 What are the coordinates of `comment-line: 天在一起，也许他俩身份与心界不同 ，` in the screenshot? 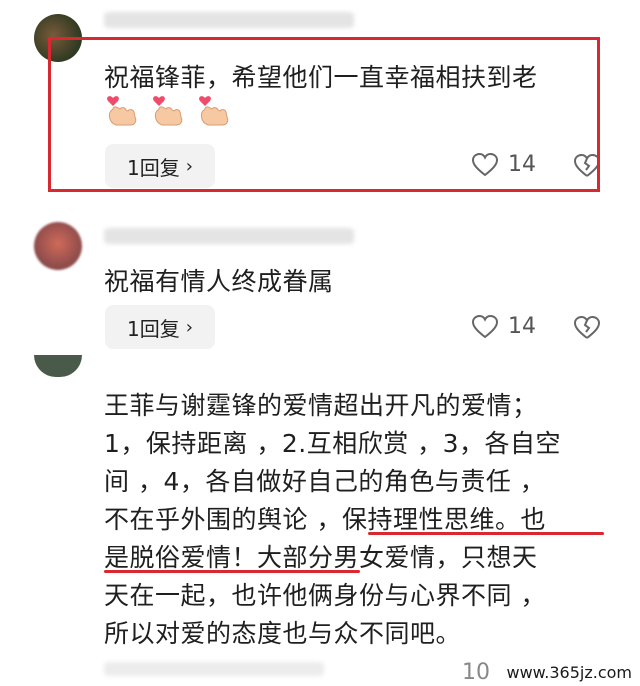 It's located at (325, 595).